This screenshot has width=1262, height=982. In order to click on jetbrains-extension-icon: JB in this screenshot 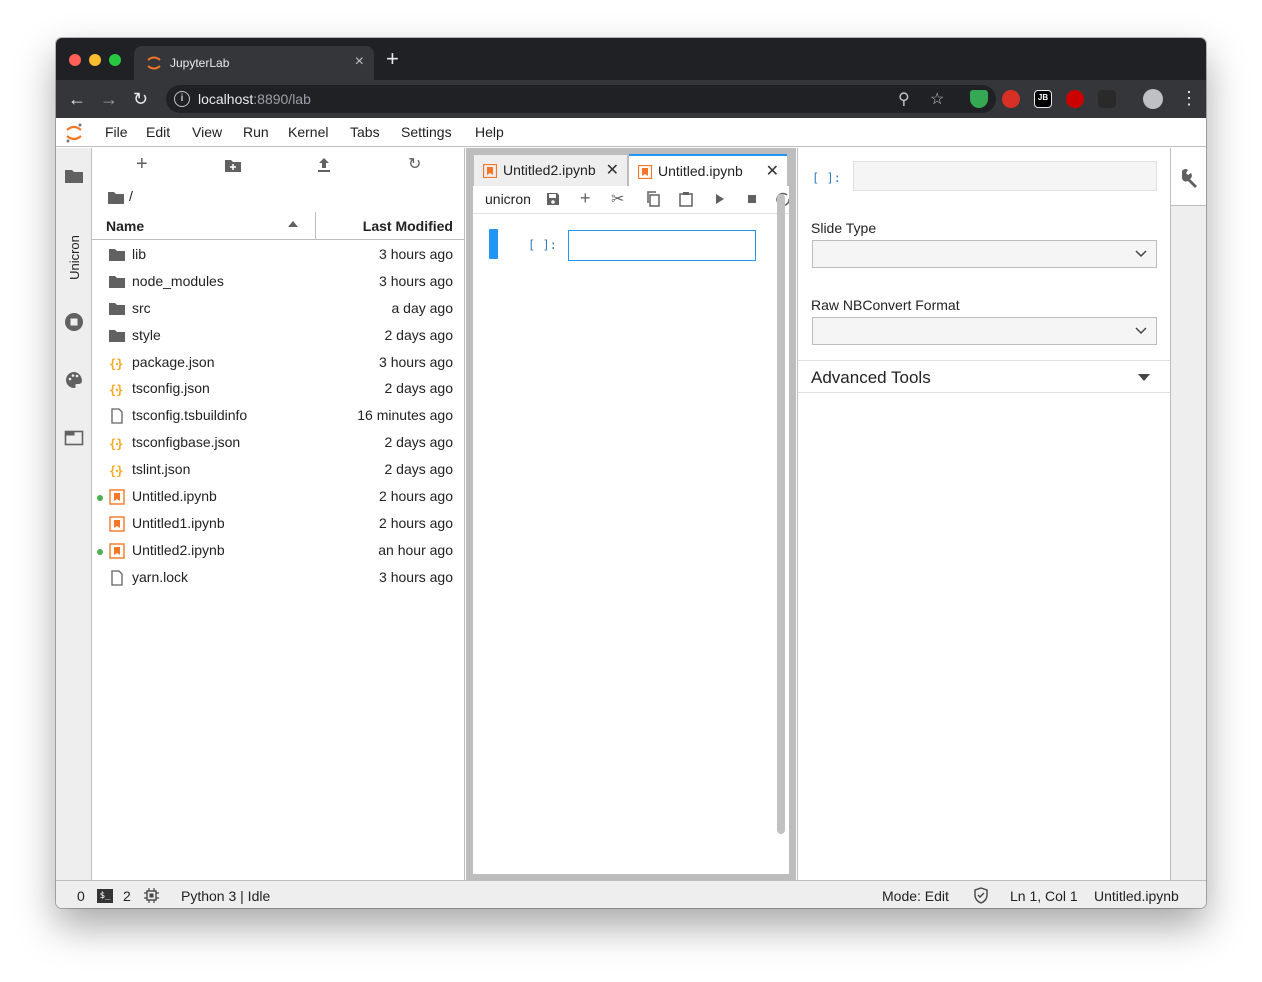, I will do `click(1043, 99)`.